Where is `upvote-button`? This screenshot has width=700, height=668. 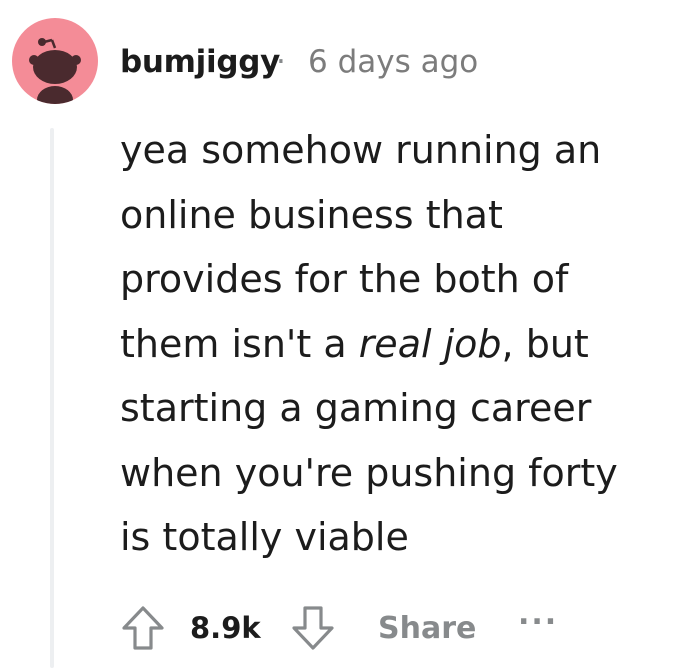 upvote-button is located at coordinates (143, 628).